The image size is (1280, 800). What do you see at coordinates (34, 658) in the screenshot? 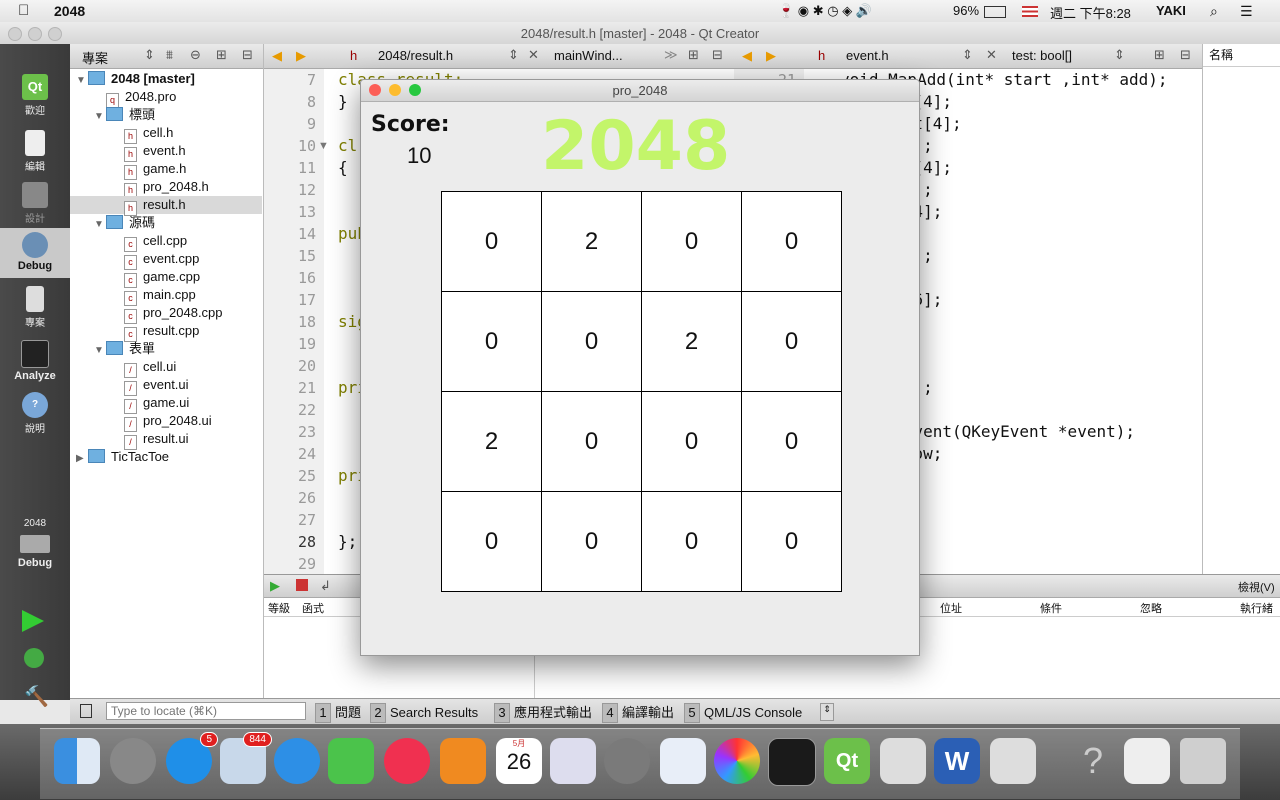
I see `start-debugging-icon` at bounding box center [34, 658].